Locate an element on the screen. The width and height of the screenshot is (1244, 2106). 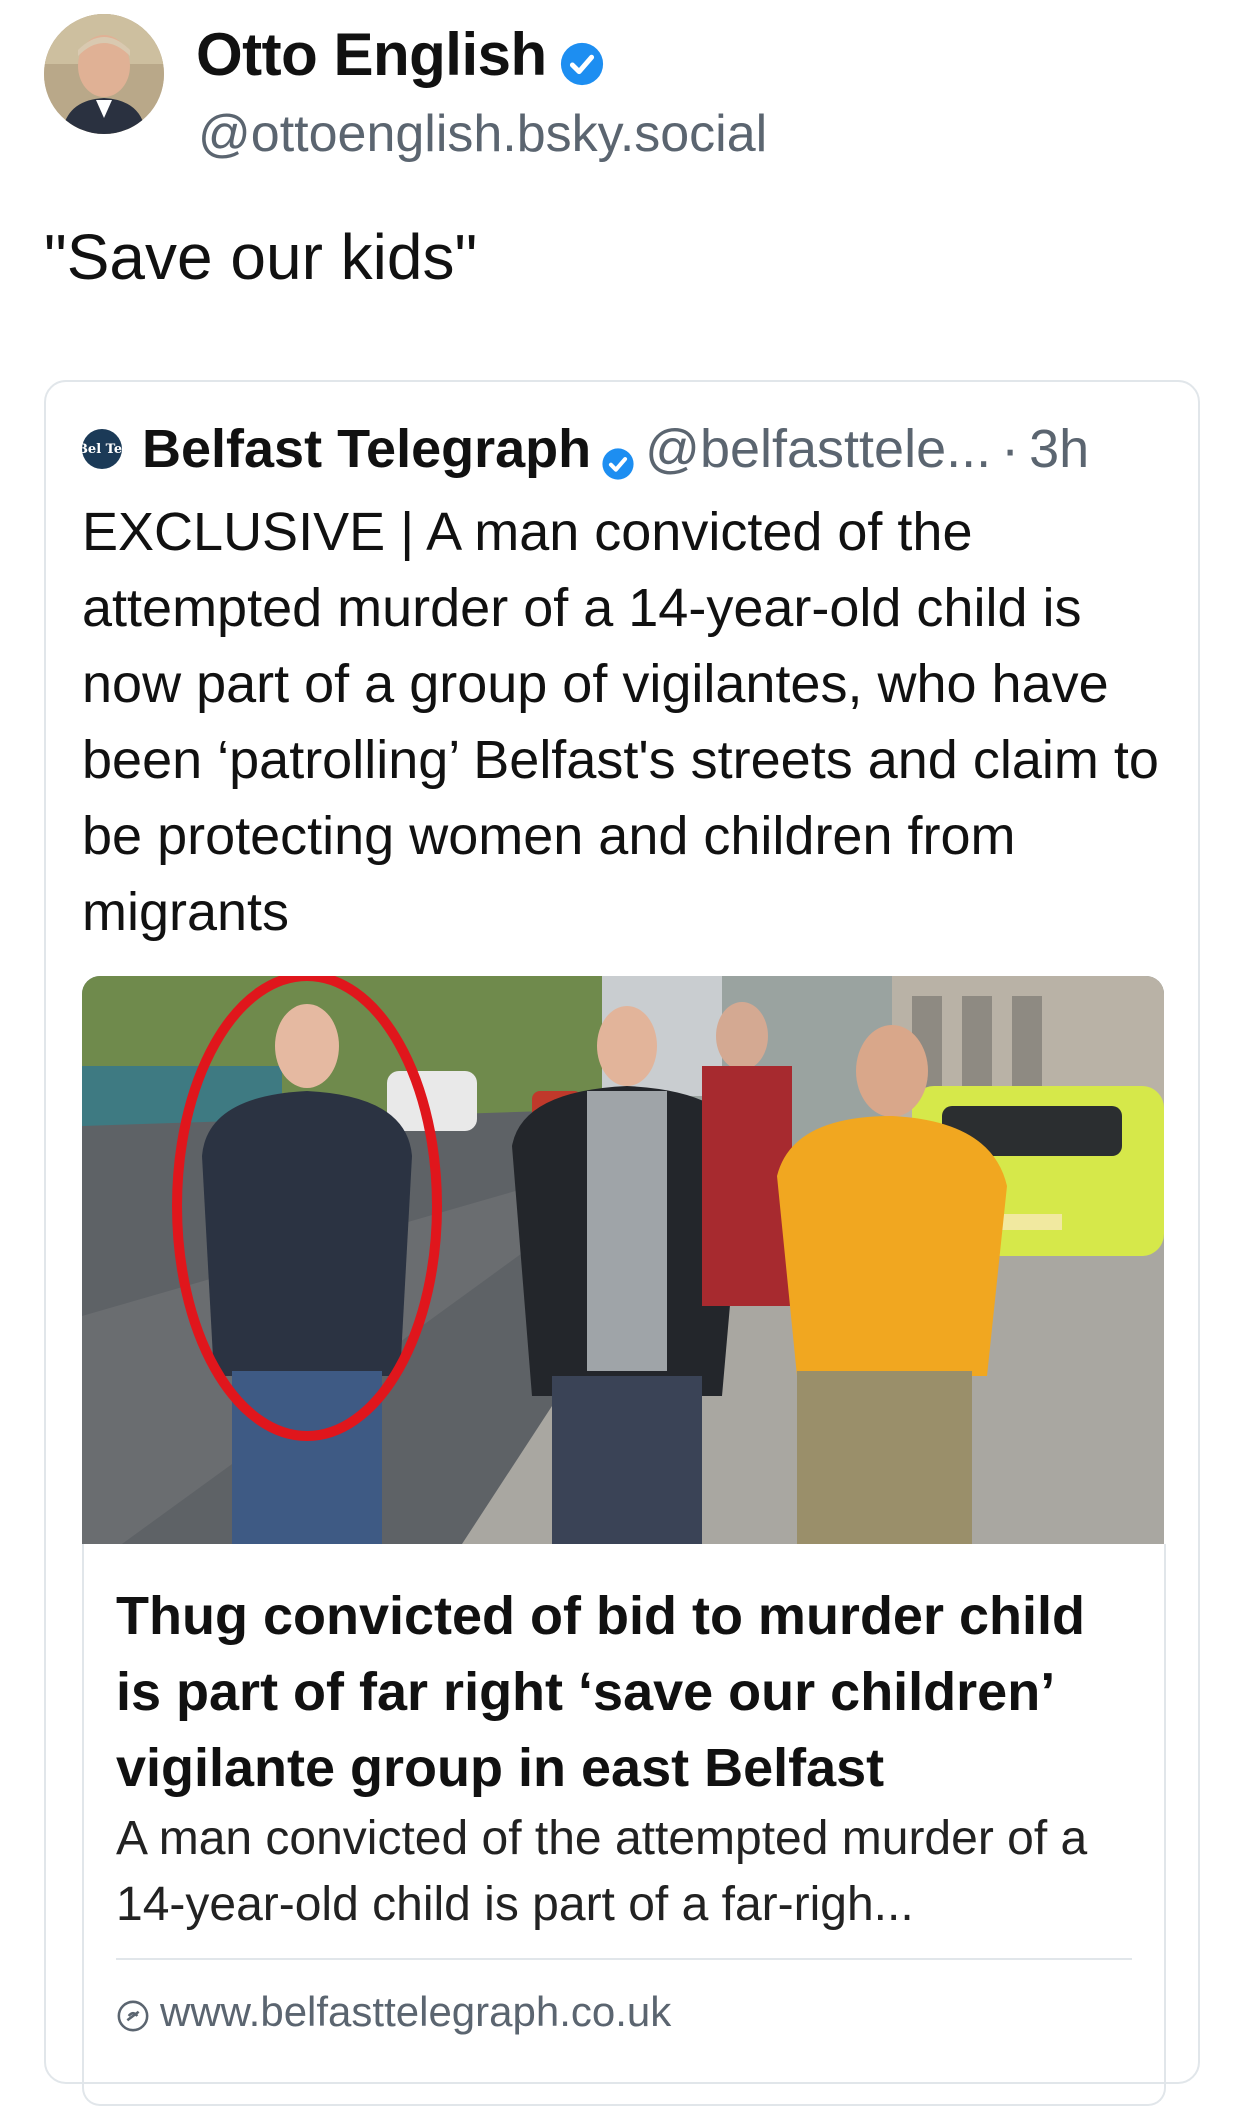
author-display-name: Otto English is located at coordinates (400, 54).